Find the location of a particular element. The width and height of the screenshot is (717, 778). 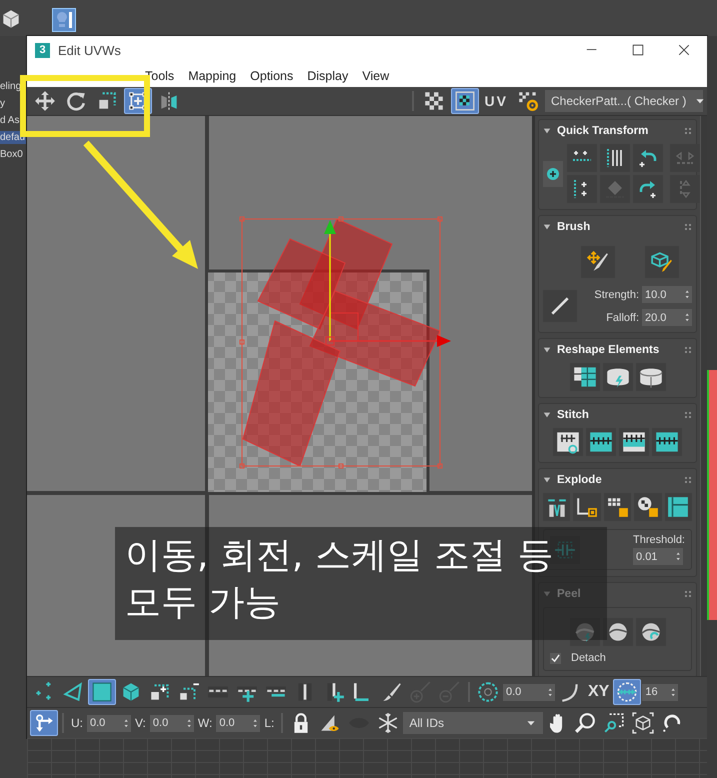

peel-reset-icon is located at coordinates (651, 632).